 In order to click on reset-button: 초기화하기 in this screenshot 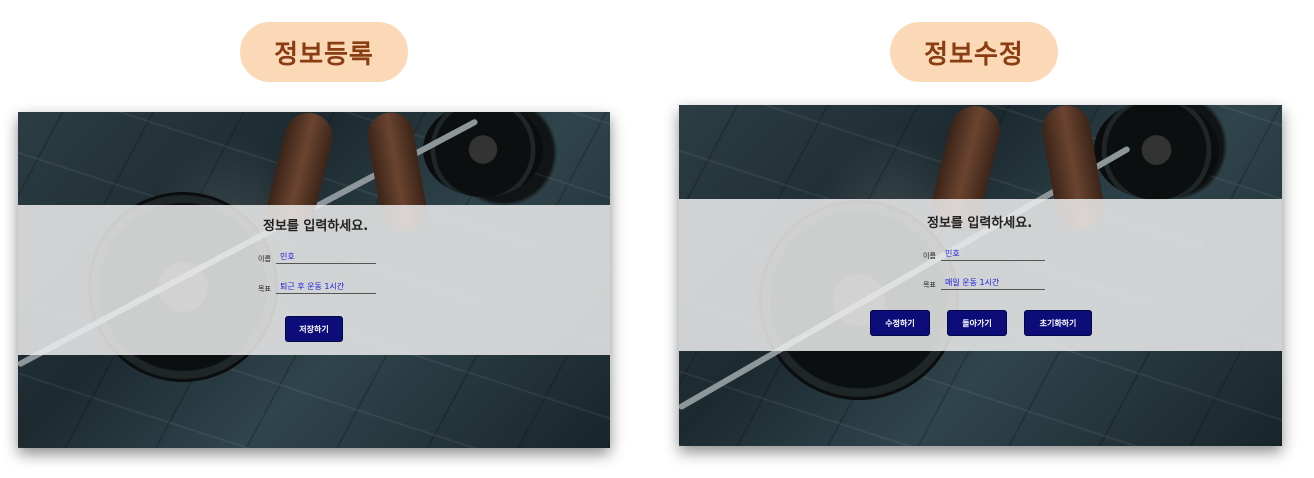, I will do `click(1058, 323)`.